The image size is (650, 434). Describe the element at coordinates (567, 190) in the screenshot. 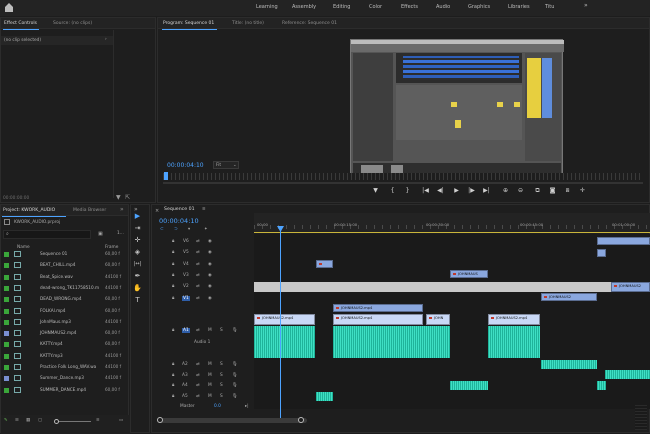

I see `vr-button: ⧈` at that location.